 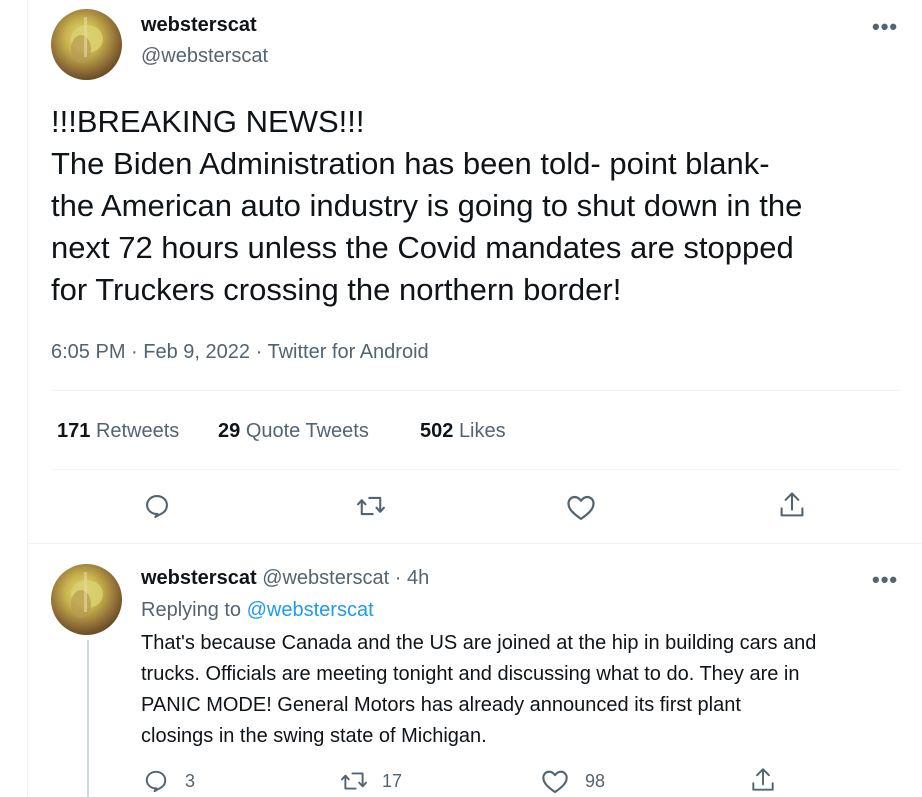 I want to click on like-button, so click(x=581, y=507).